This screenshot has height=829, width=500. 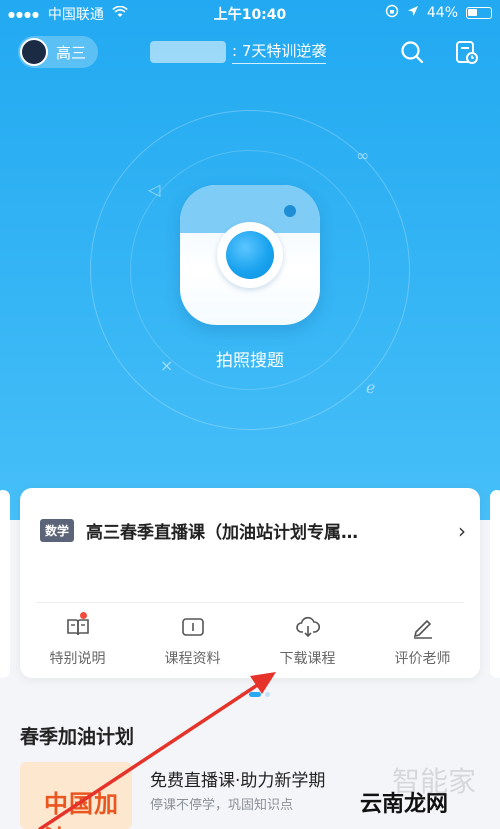 I want to click on search-icon, so click(x=412, y=52).